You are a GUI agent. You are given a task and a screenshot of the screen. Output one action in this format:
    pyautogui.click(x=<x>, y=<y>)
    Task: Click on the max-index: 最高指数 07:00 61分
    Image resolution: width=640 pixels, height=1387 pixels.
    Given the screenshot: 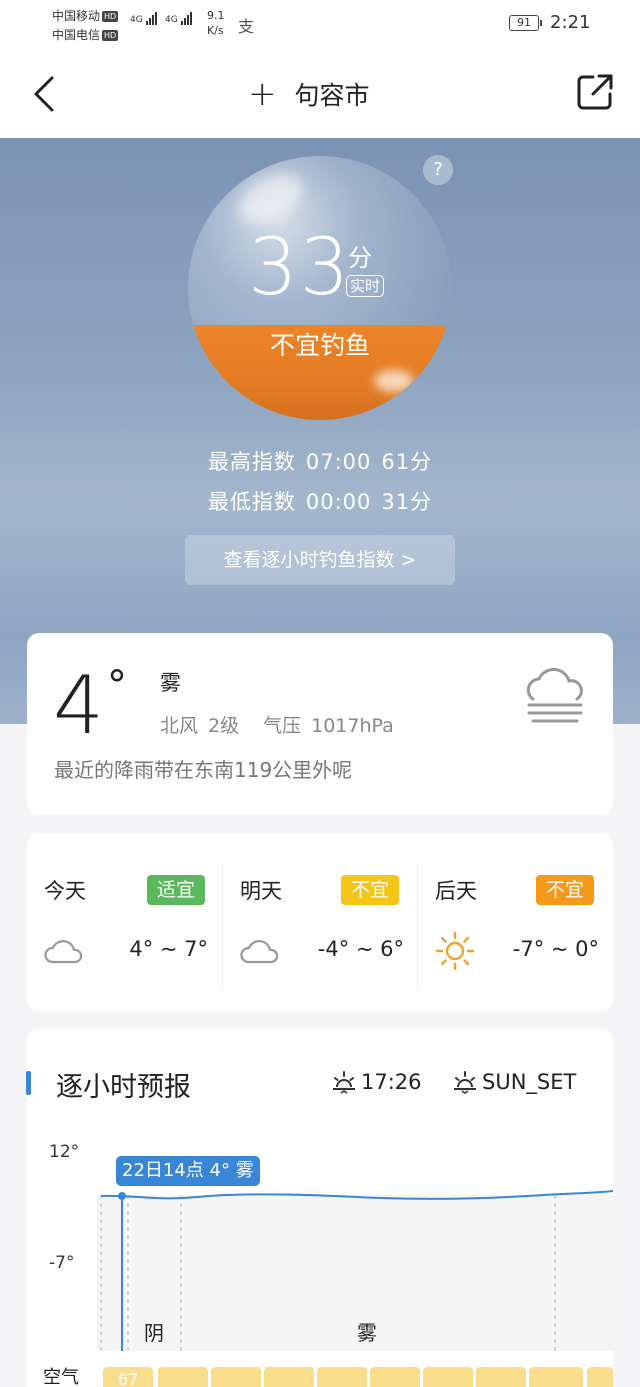 What is the action you would take?
    pyautogui.click(x=320, y=461)
    